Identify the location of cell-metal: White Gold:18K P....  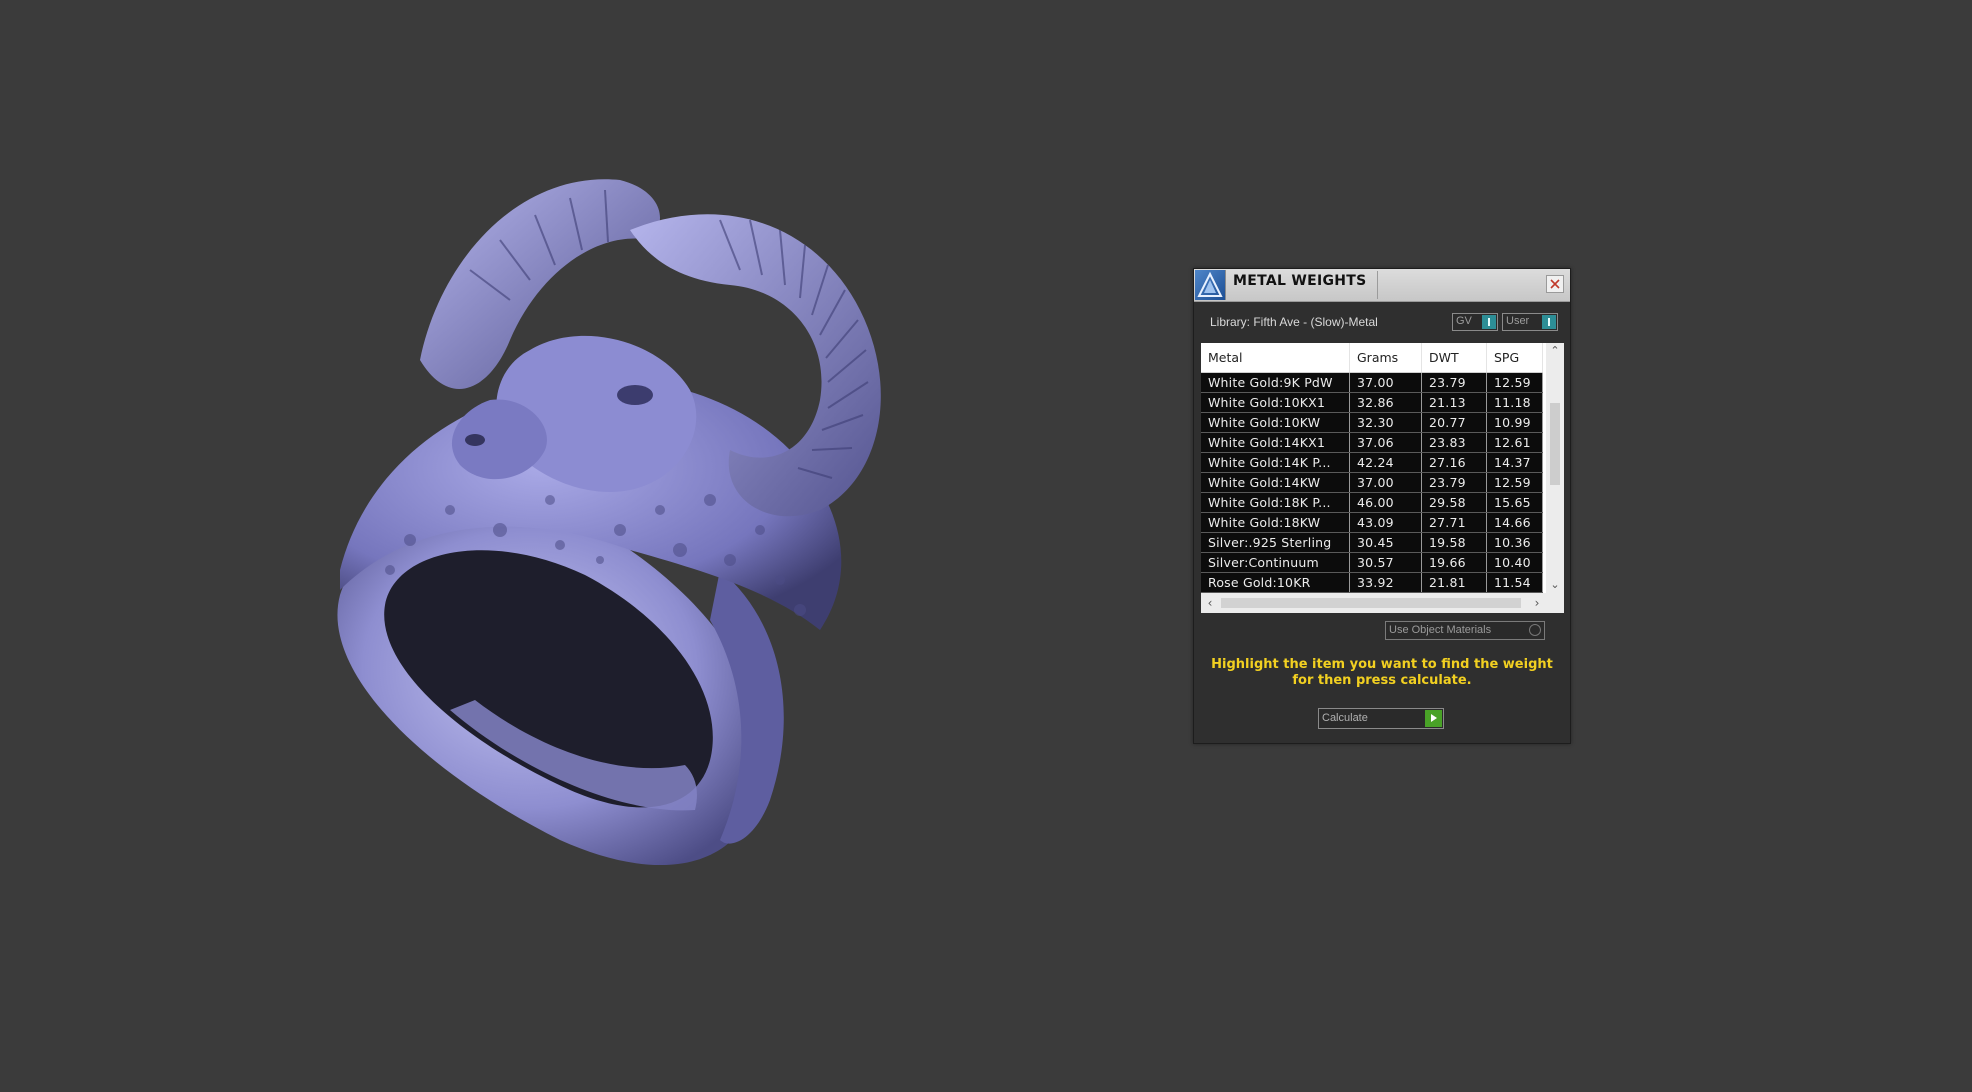
(1275, 502).